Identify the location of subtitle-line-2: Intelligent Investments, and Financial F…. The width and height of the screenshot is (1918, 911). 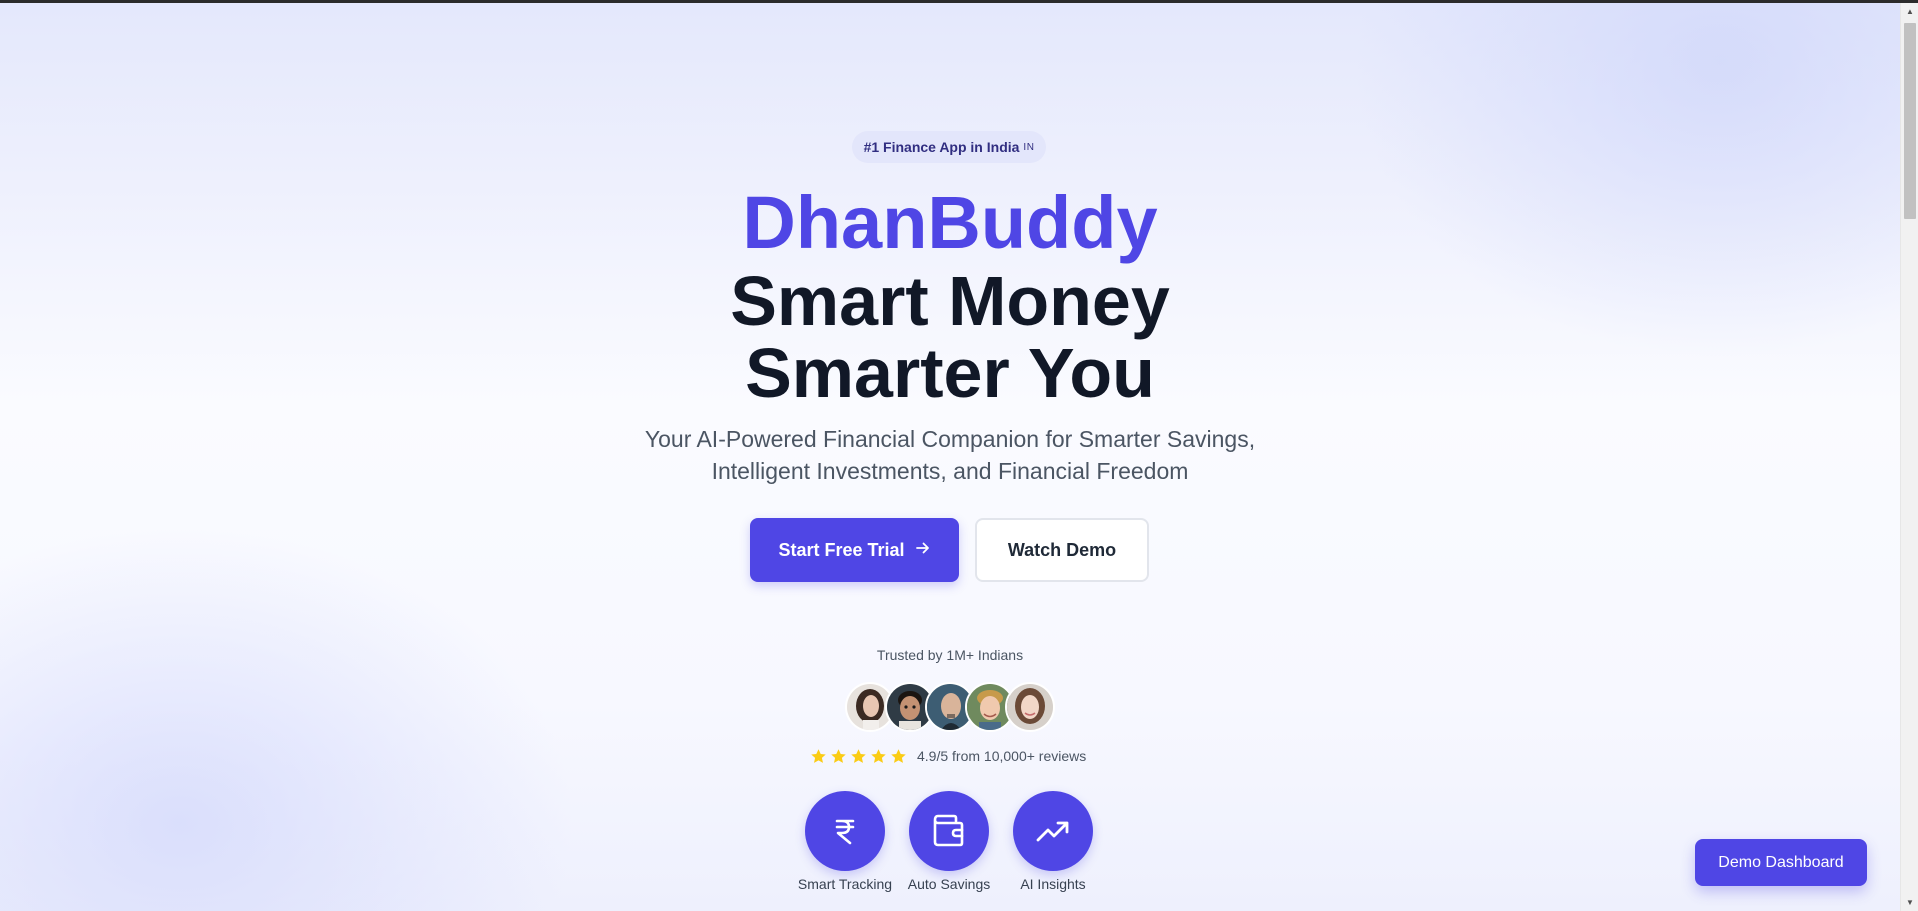
(950, 471).